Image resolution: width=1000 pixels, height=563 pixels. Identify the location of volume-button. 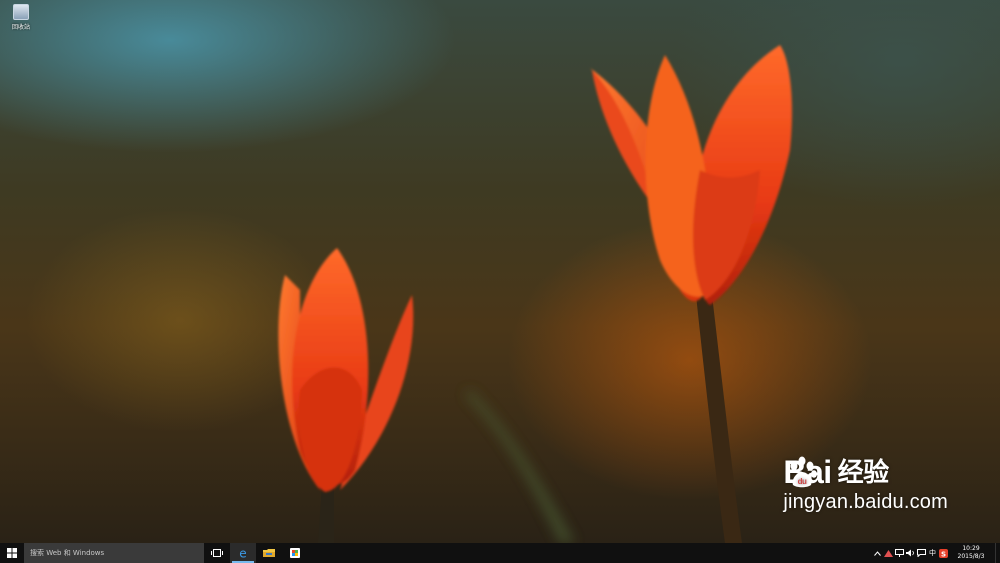
(910, 553).